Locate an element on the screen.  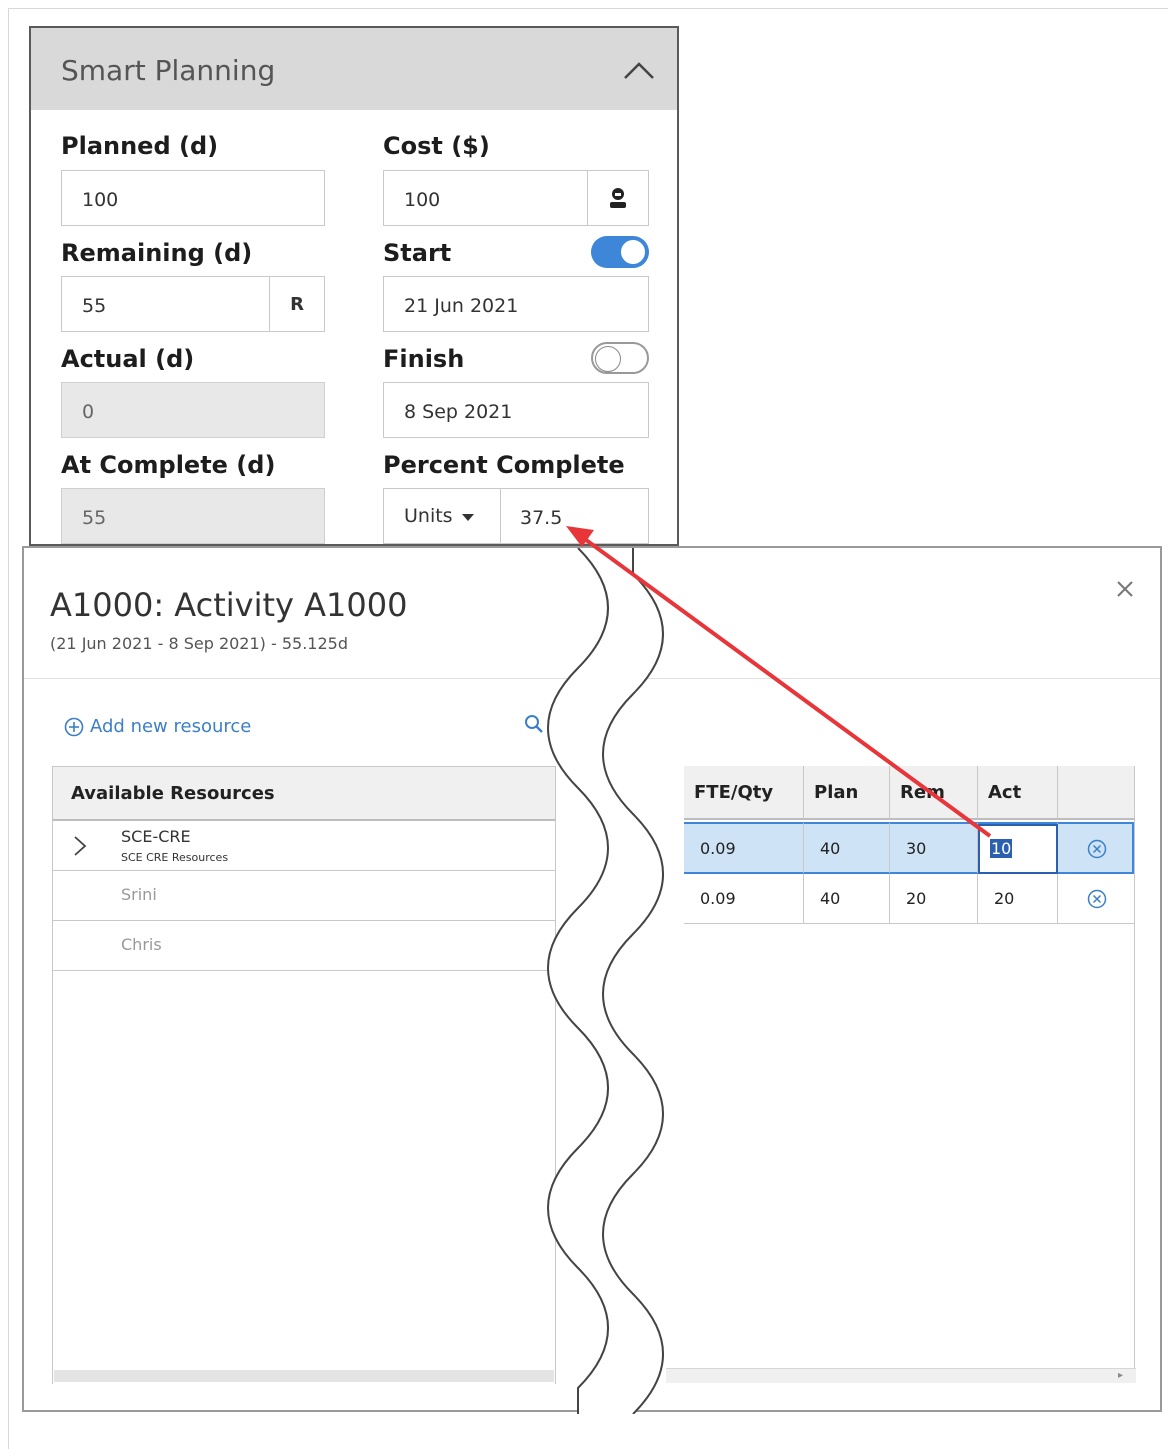
column-header-plan: Plan is located at coordinates (847, 793).